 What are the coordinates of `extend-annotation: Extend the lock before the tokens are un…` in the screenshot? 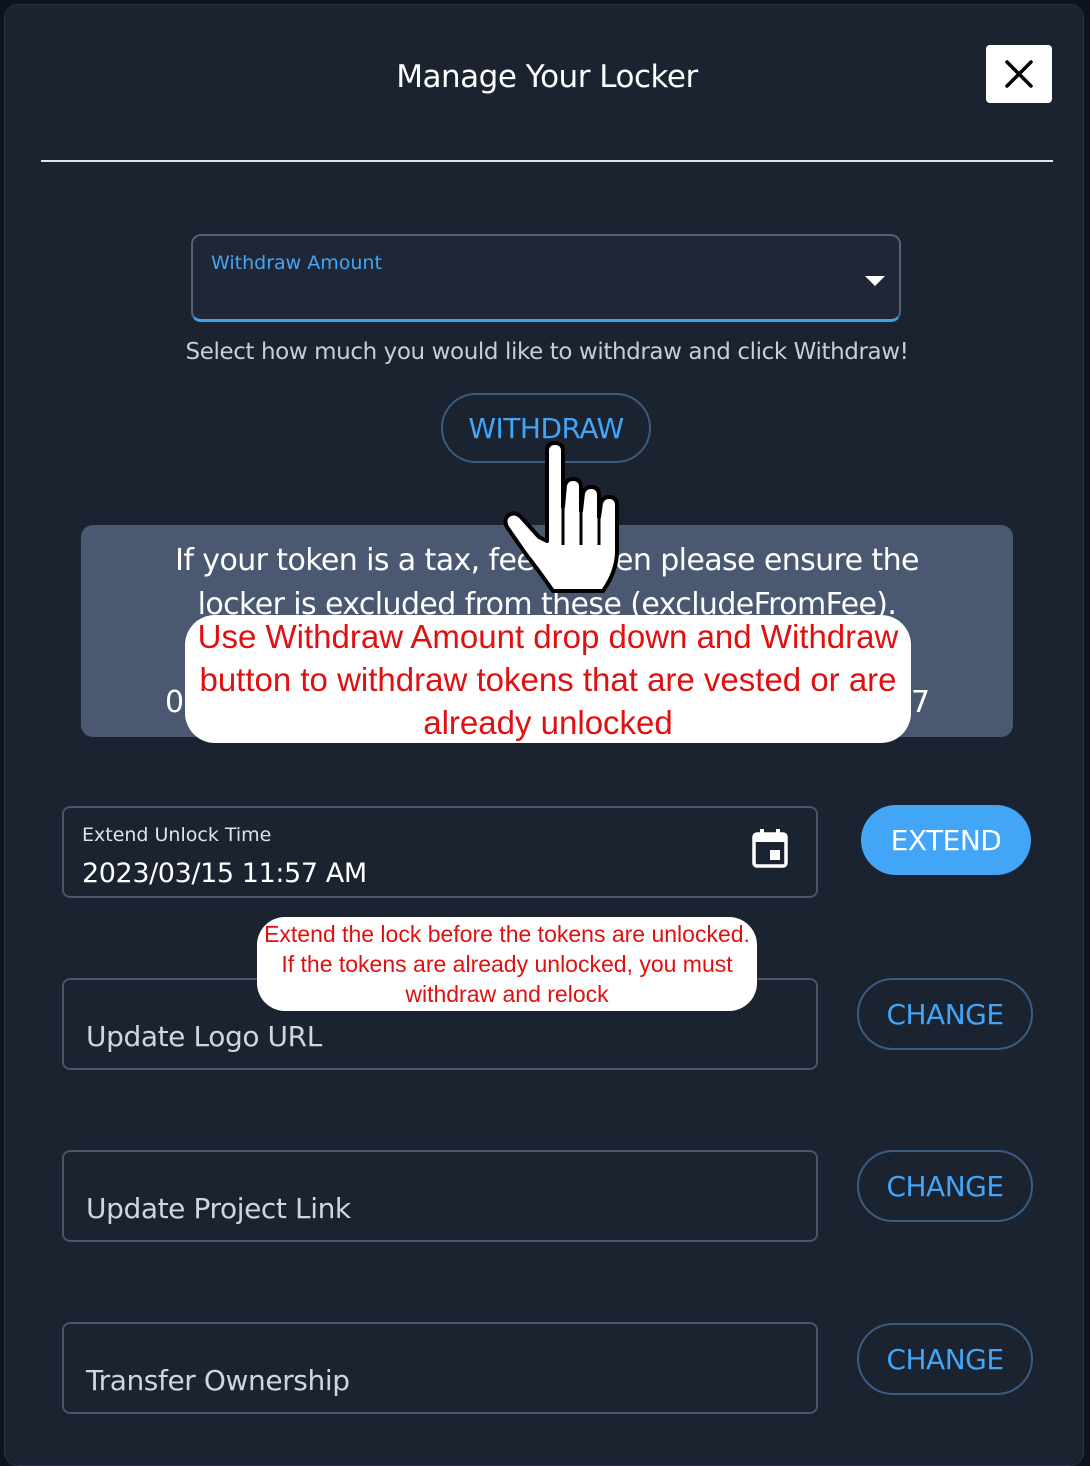 It's located at (507, 964).